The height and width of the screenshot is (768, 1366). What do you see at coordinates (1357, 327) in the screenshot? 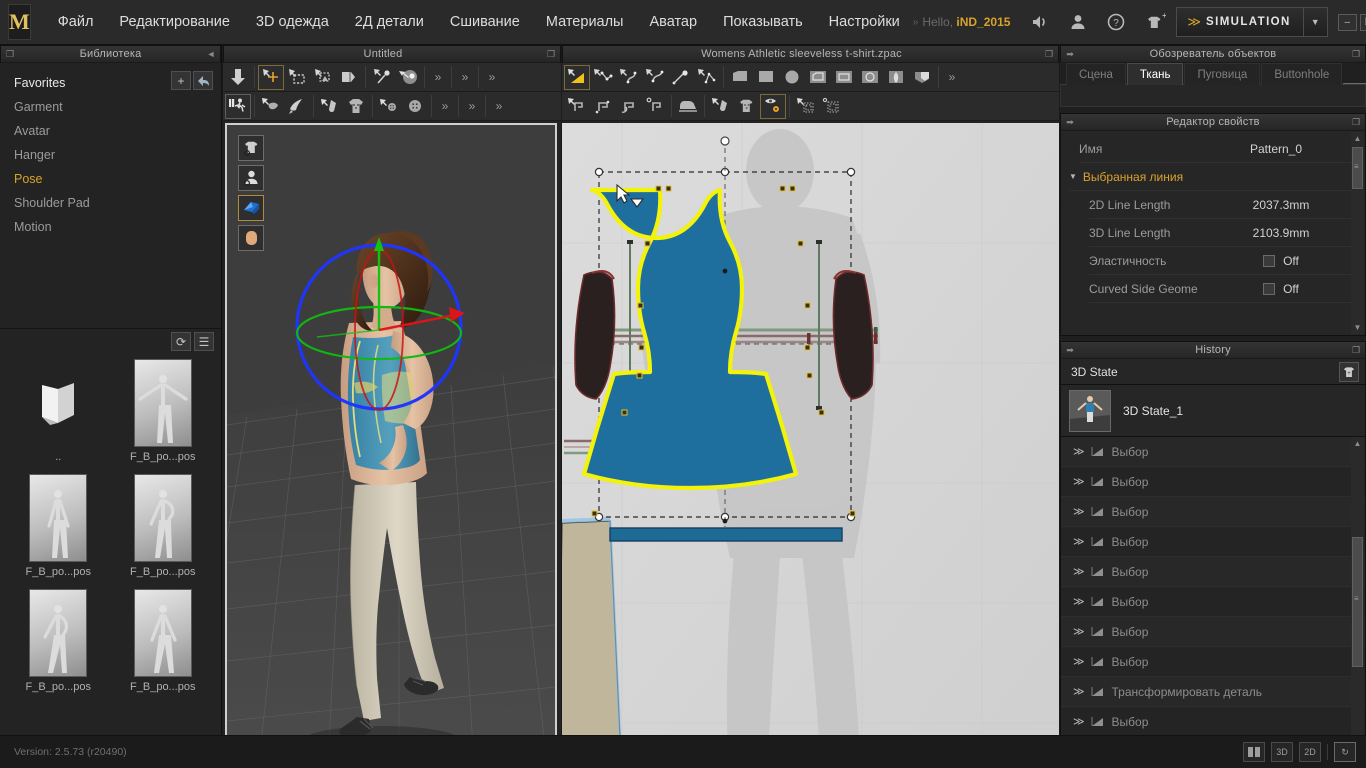
I see `scroll-down-icon: ▼` at bounding box center [1357, 327].